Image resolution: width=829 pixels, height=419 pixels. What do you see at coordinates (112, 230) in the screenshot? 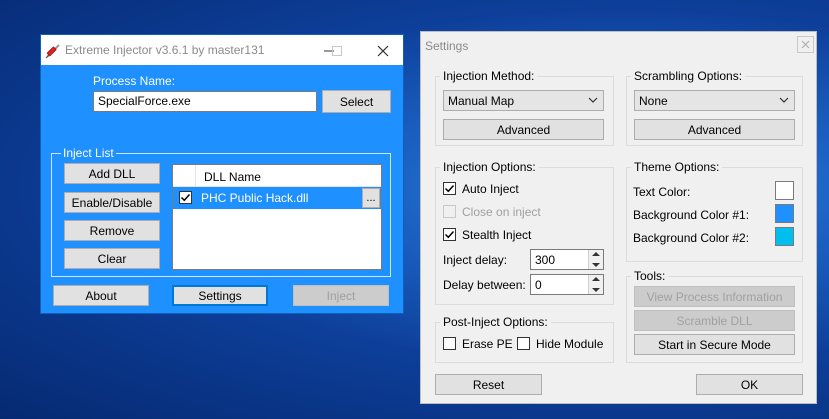
I see `remove-button: Remove` at bounding box center [112, 230].